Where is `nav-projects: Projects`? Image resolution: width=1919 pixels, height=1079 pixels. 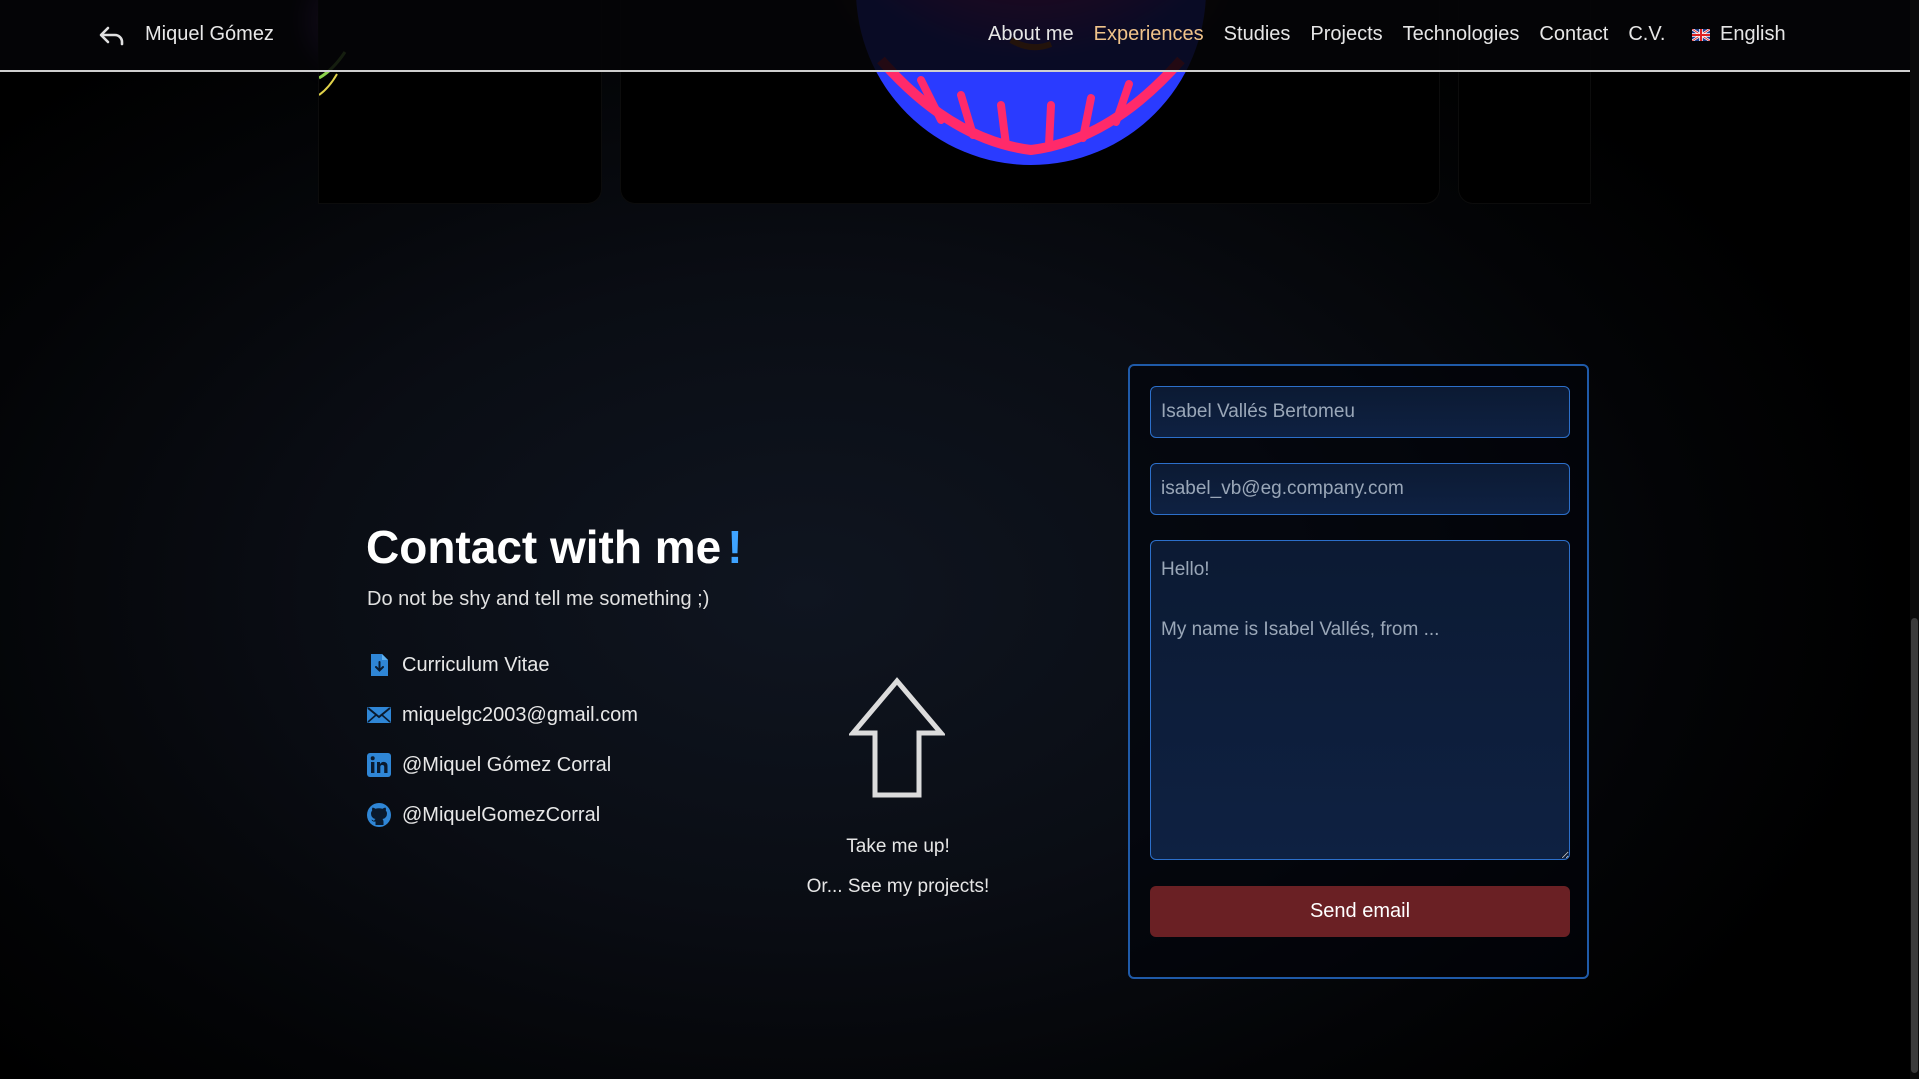
nav-projects: Projects is located at coordinates (1346, 34).